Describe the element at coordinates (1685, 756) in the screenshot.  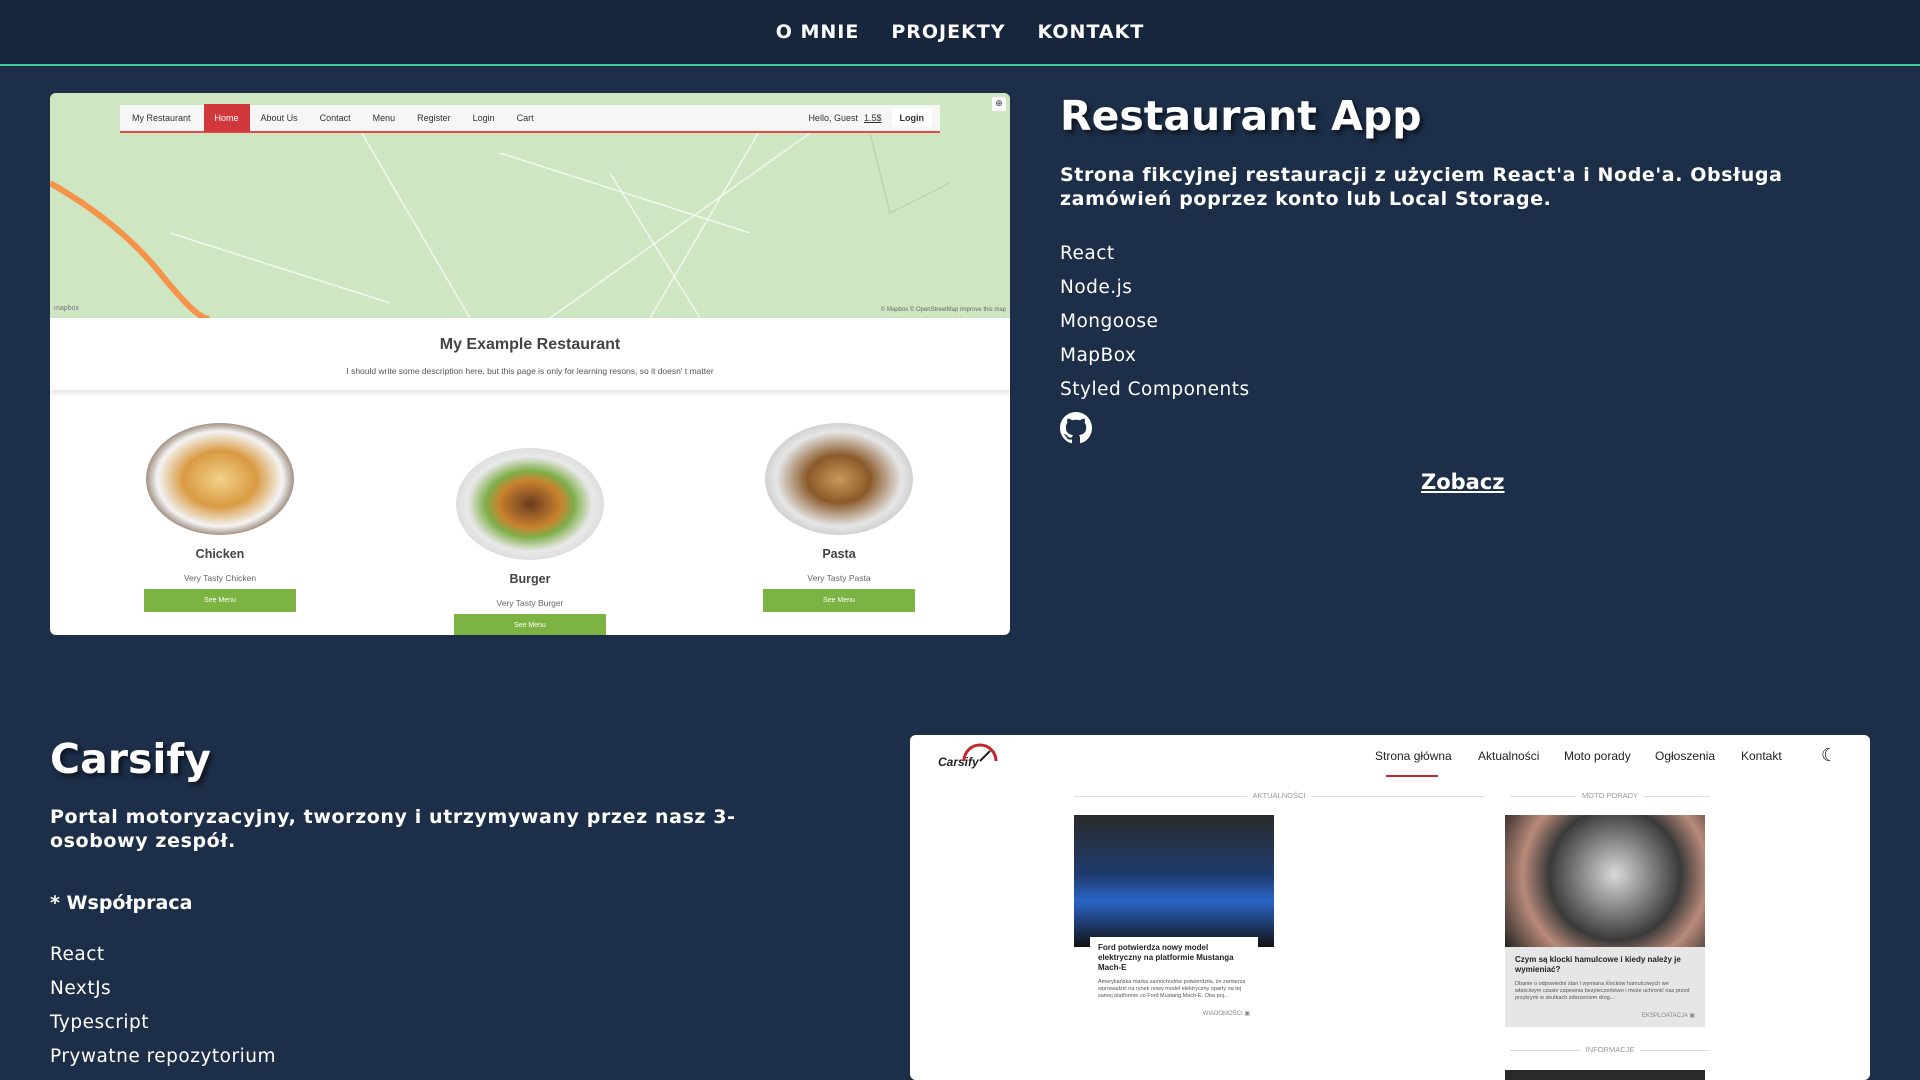
I see `carsify-nav-ads: Ogłoszenia` at that location.